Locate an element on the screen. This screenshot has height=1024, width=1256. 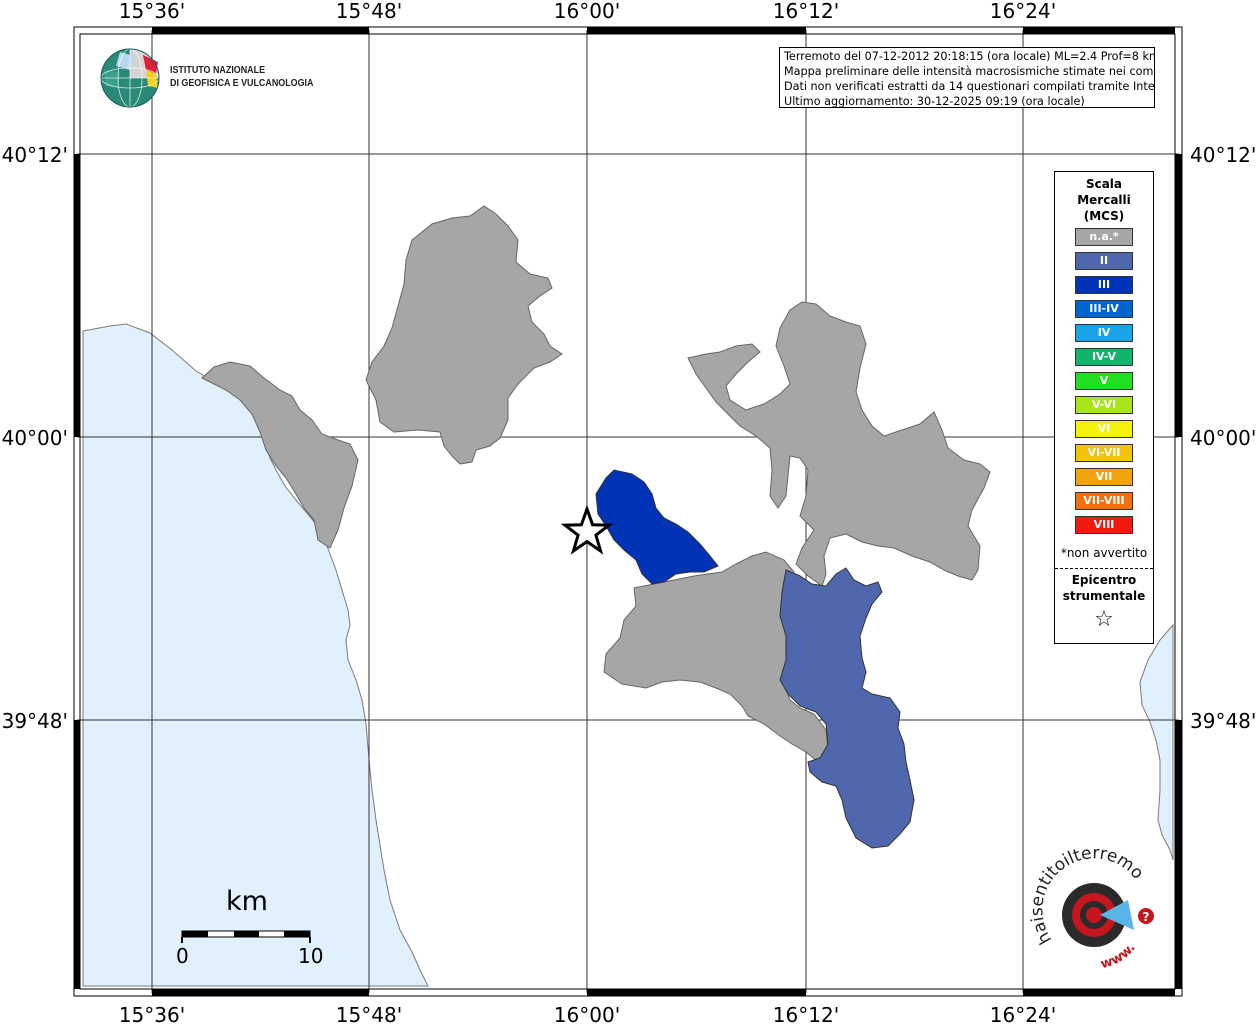
lat-label-left-1: 40°12' is located at coordinates (35, 155).